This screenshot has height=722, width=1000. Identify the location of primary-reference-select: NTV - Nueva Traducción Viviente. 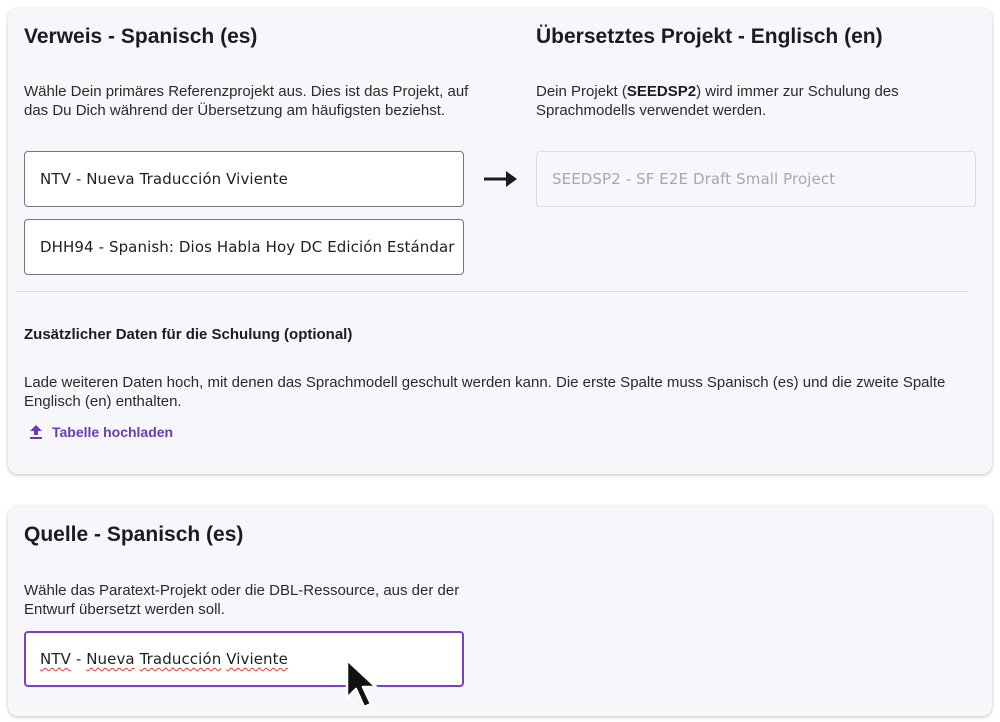
(244, 179).